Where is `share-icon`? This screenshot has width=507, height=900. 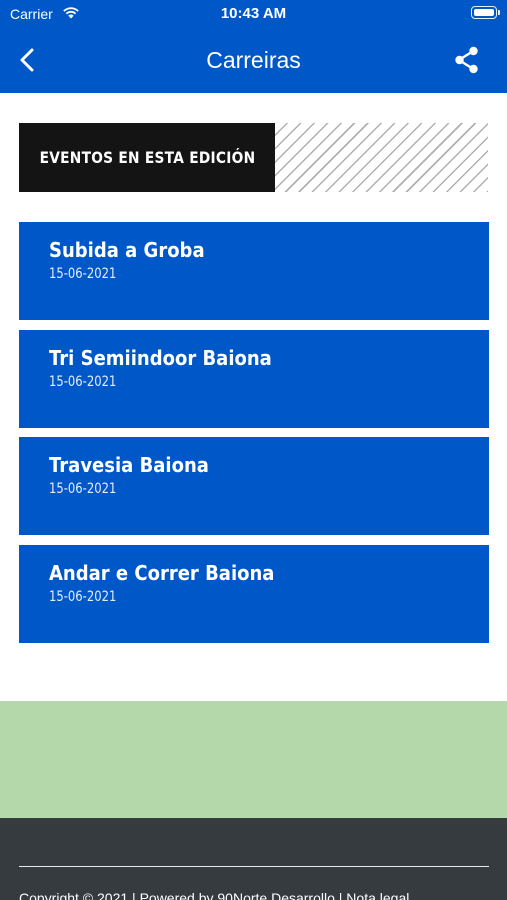 share-icon is located at coordinates (466, 60).